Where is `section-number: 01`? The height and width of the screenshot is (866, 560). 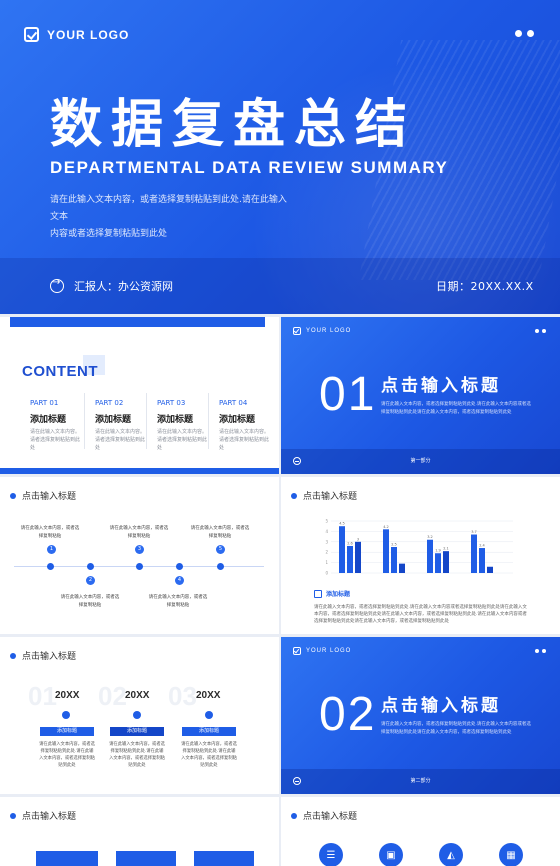 section-number: 01 is located at coordinates (348, 394).